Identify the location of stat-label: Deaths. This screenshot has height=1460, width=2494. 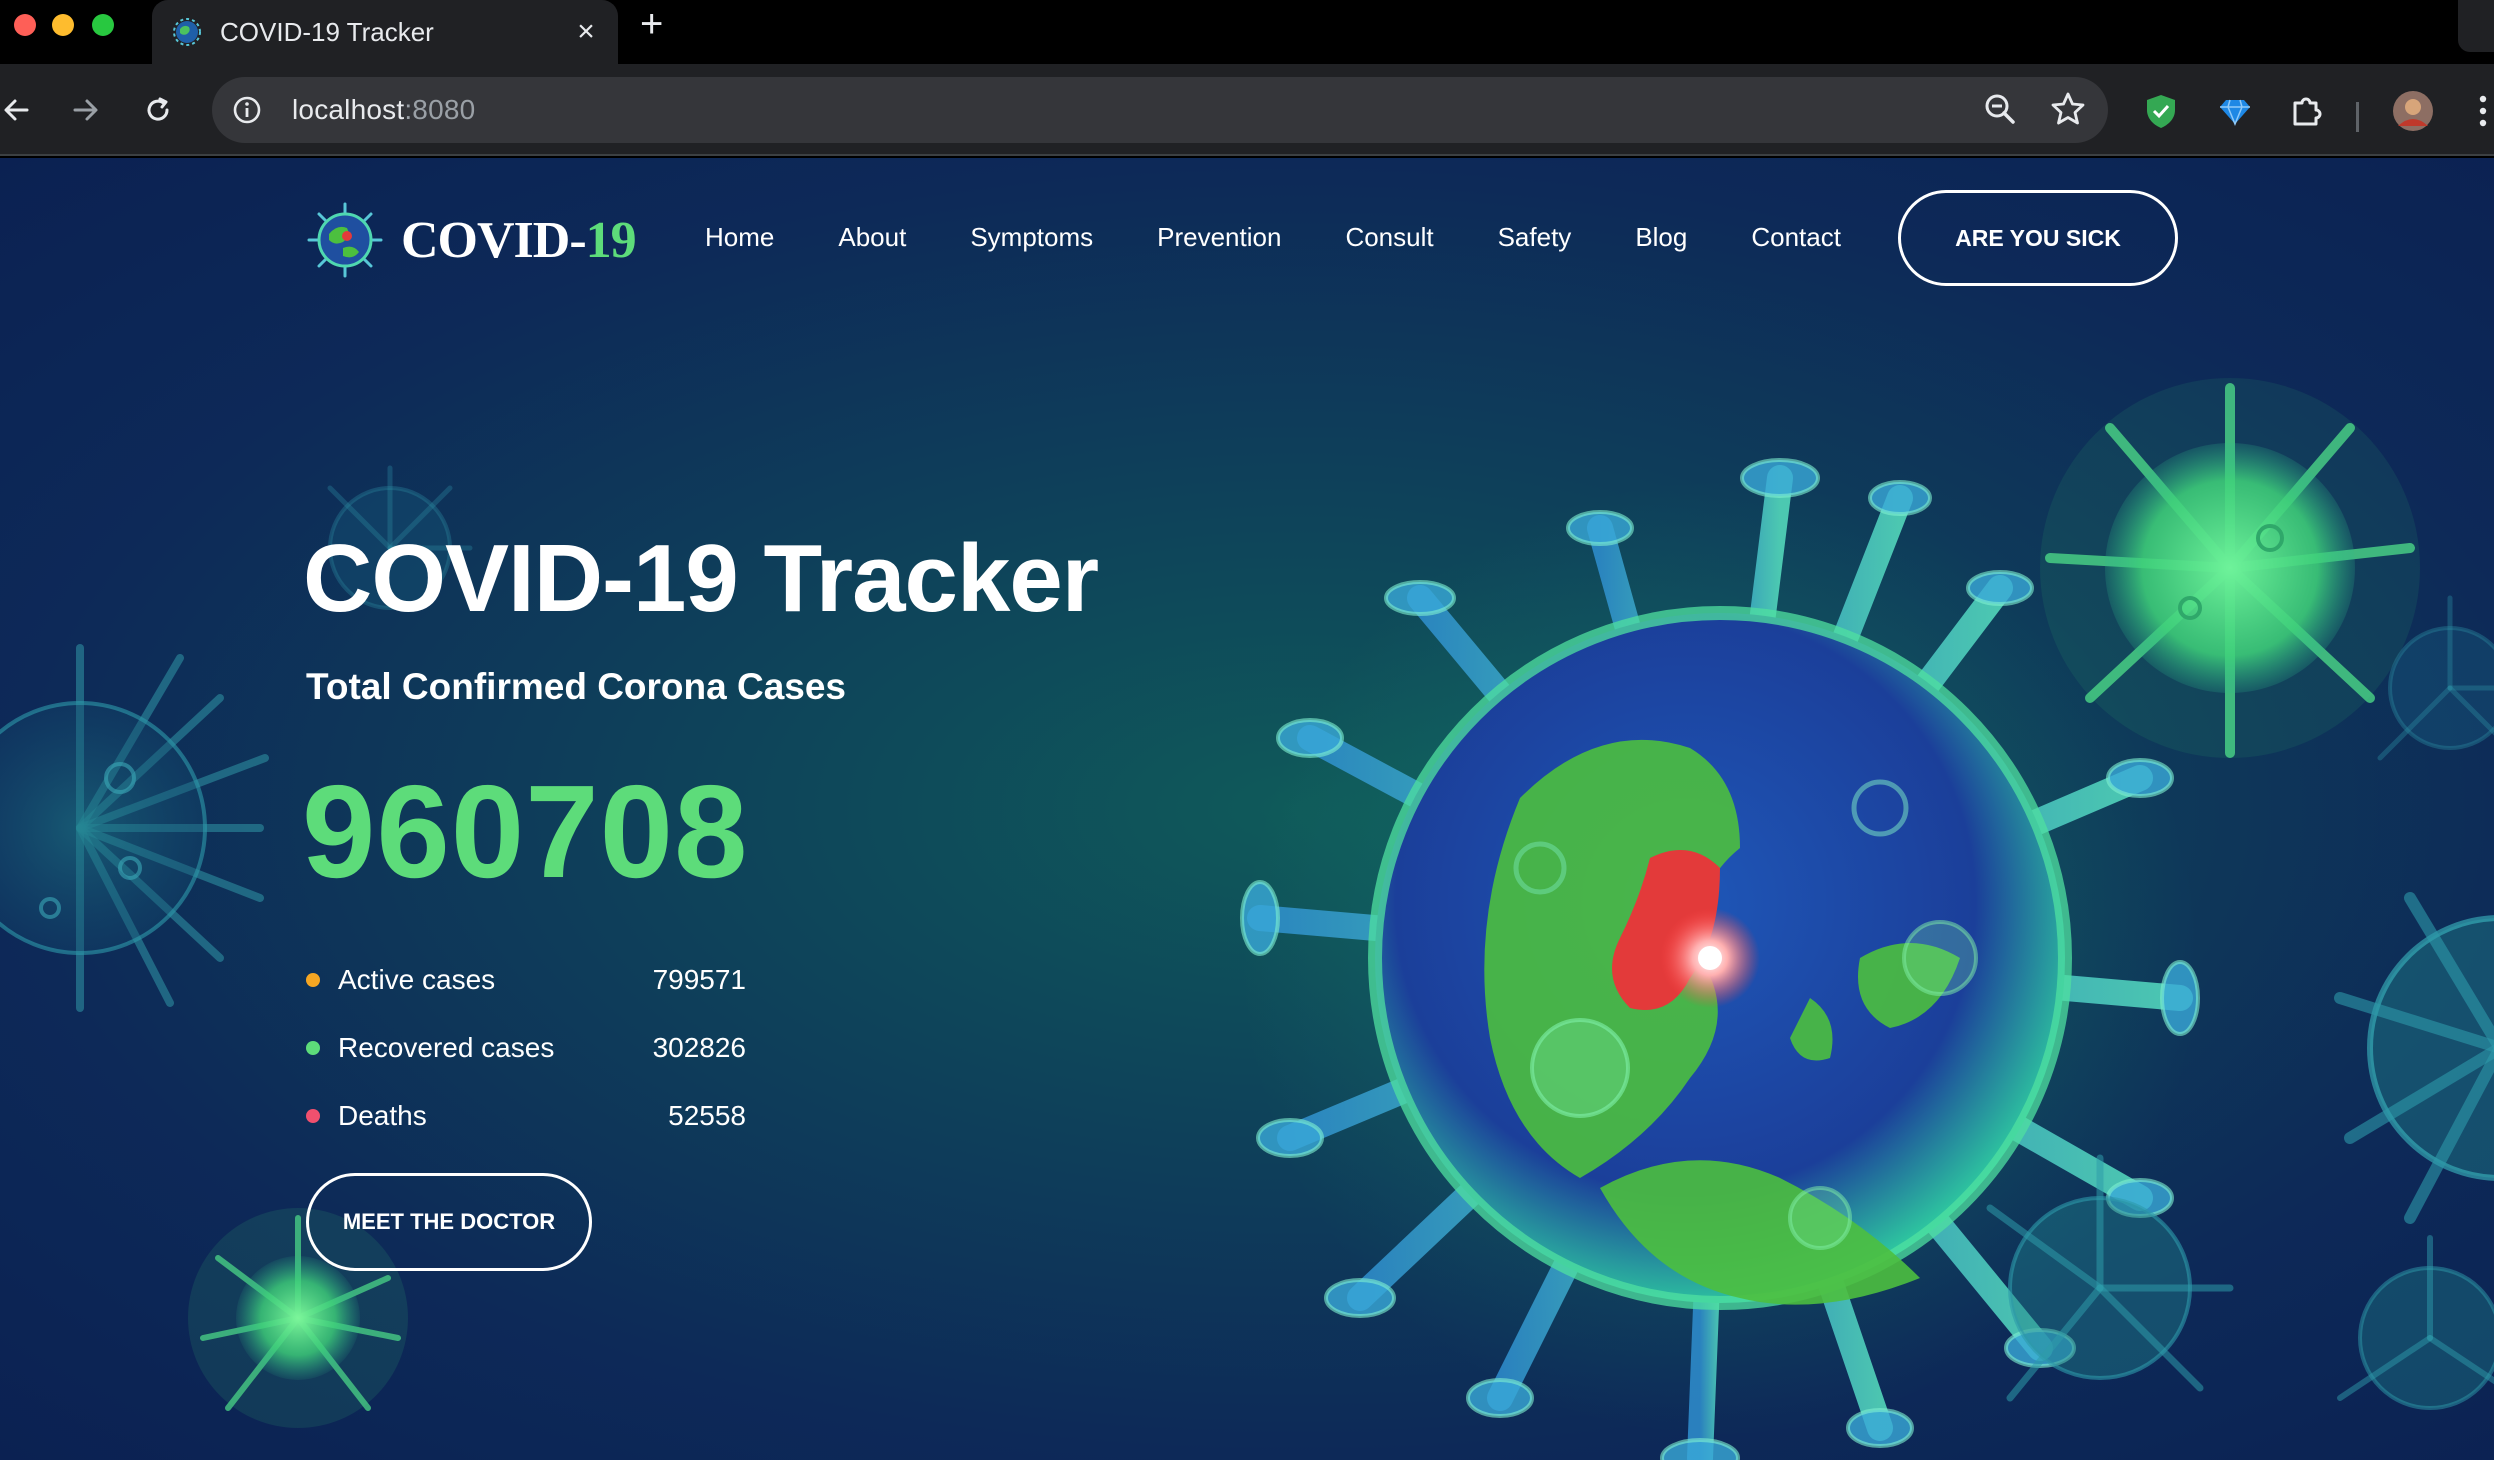
(382, 1115).